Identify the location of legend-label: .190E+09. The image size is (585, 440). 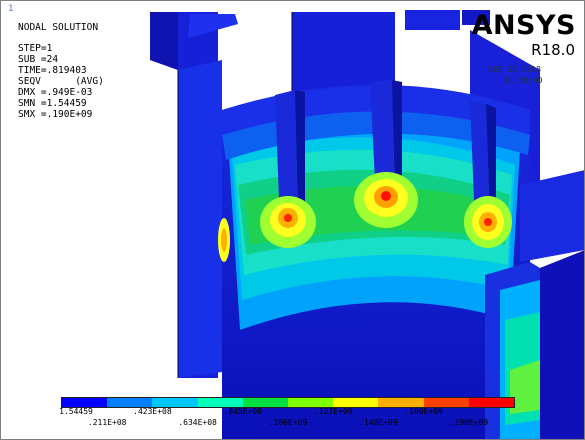
(469, 422).